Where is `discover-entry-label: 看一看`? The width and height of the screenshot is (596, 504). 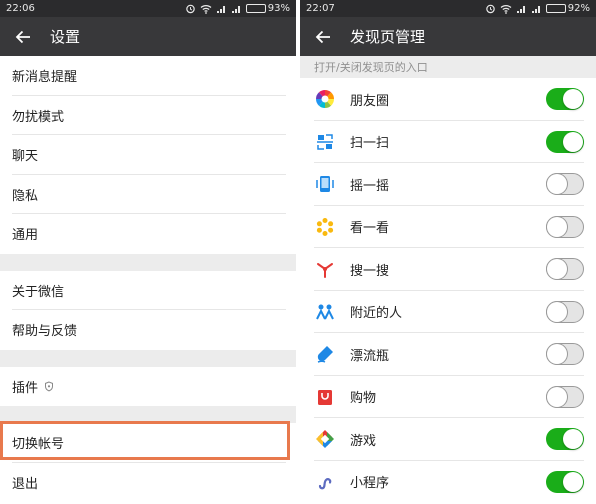 discover-entry-label: 看一看 is located at coordinates (370, 229).